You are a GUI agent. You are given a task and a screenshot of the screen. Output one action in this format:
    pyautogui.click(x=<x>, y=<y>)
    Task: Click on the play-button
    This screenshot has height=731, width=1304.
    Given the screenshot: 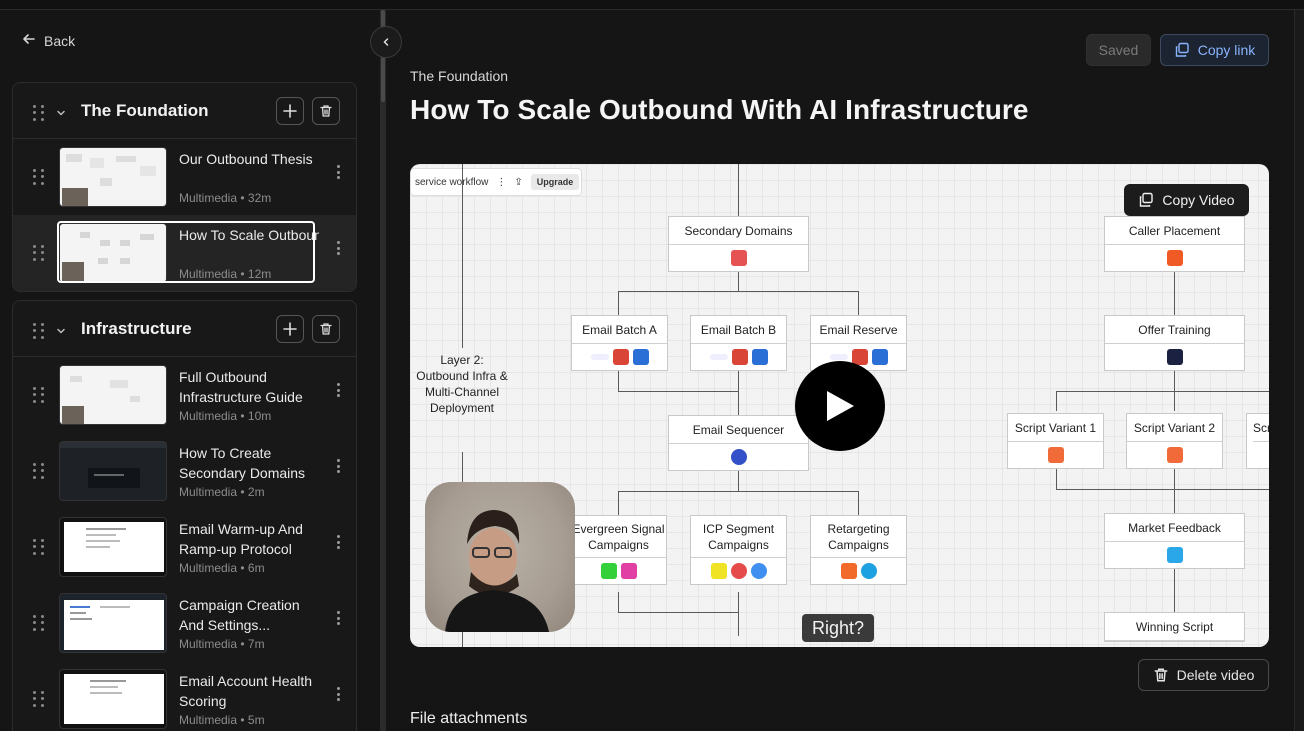 What is the action you would take?
    pyautogui.click(x=840, y=406)
    